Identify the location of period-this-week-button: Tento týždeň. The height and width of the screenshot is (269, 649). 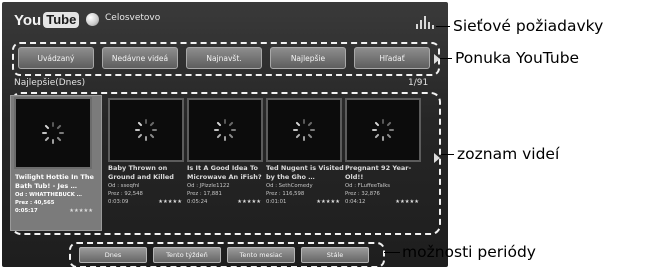
(187, 255).